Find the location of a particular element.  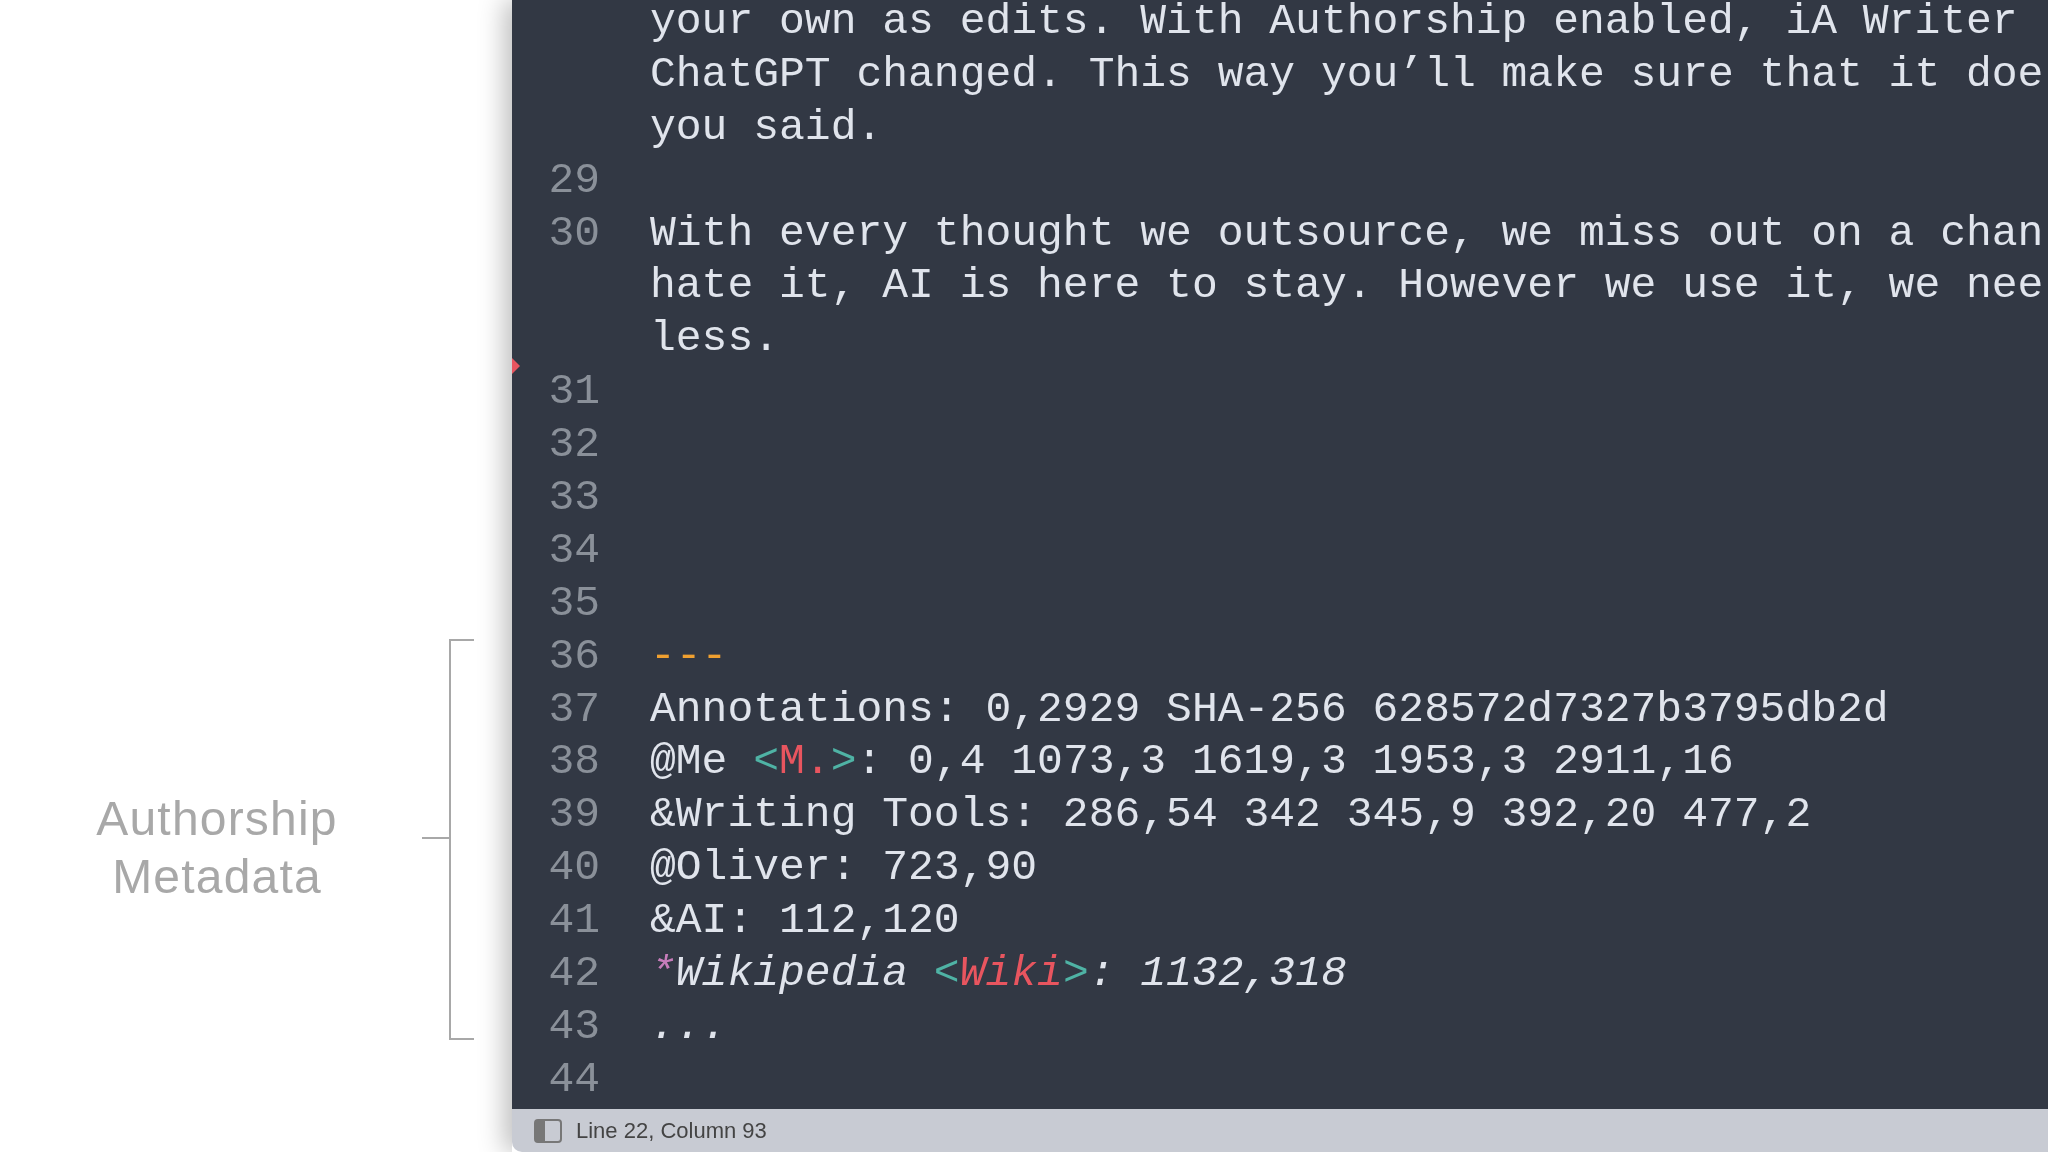

line-number: 33 is located at coordinates (573, 498).